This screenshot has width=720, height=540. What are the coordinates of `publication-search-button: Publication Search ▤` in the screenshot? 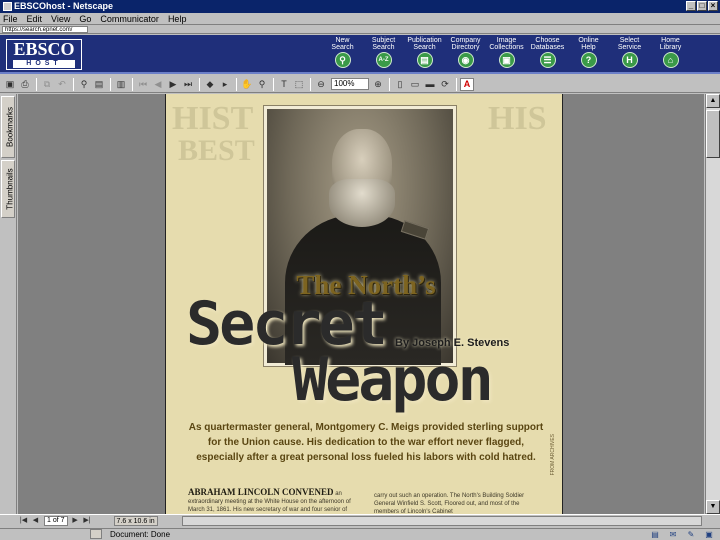 It's located at (424, 52).